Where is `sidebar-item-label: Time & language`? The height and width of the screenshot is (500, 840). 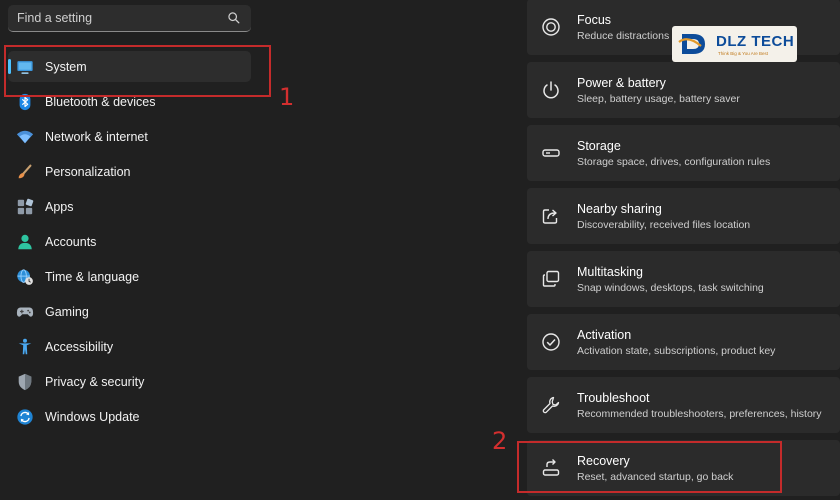 sidebar-item-label: Time & language is located at coordinates (92, 276).